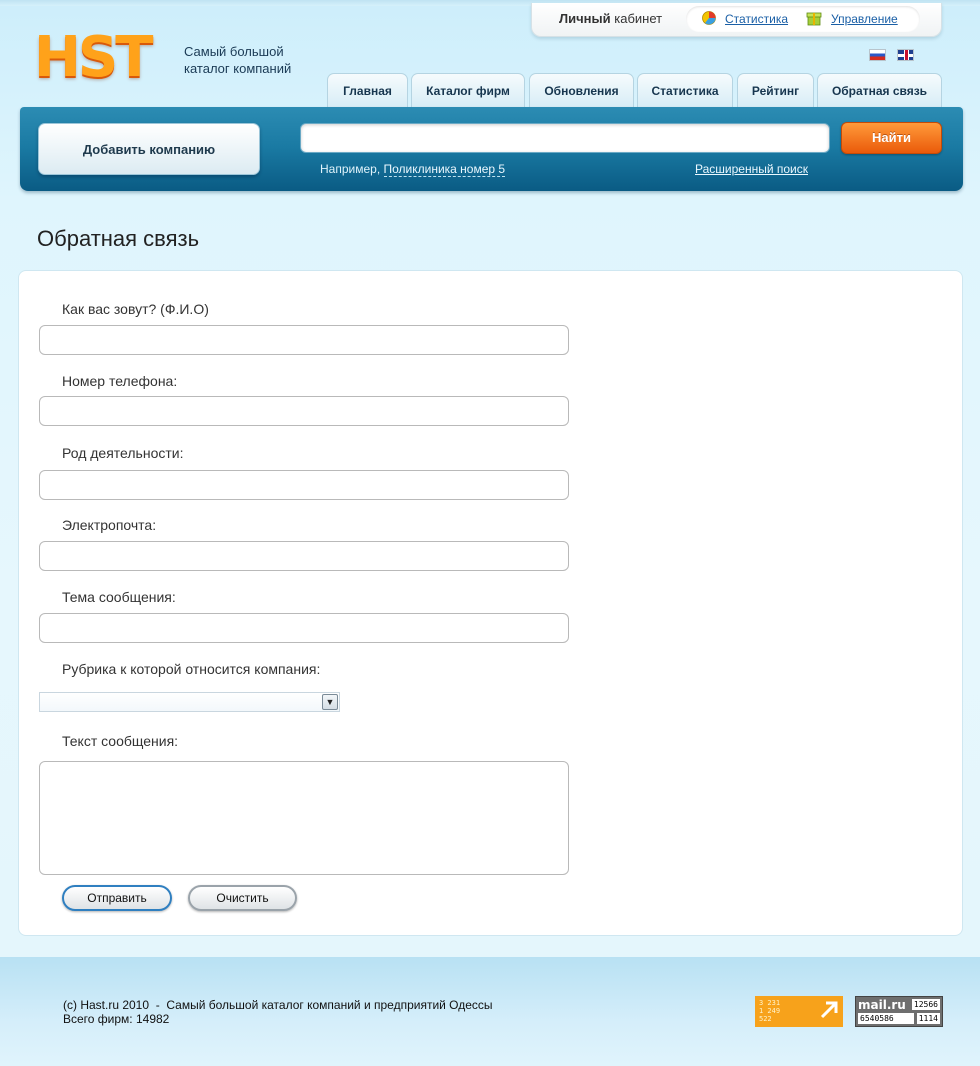  Describe the element at coordinates (97, 58) in the screenshot. I see `hst-logo: HST` at that location.